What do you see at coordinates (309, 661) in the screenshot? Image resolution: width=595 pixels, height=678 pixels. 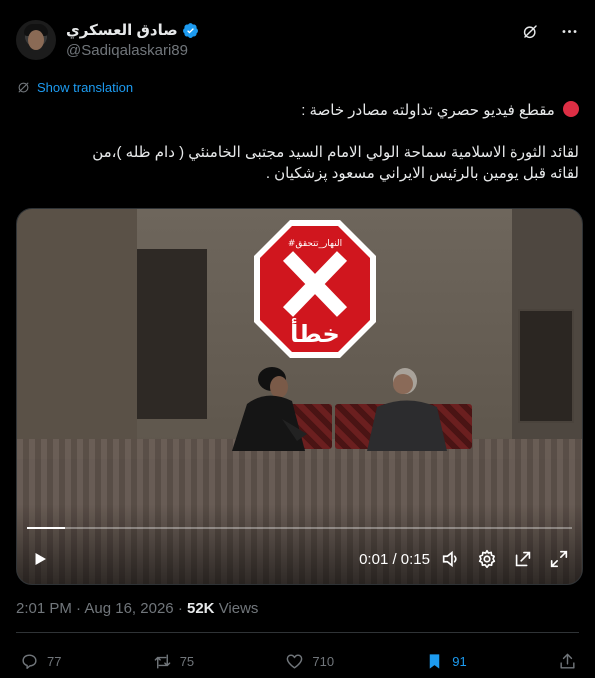 I see `like-button: 710` at bounding box center [309, 661].